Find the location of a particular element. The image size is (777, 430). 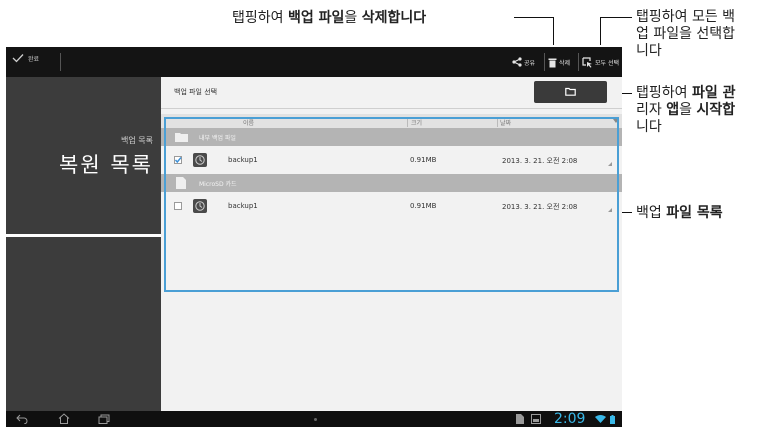

share-label: 공유 is located at coordinates (530, 63).